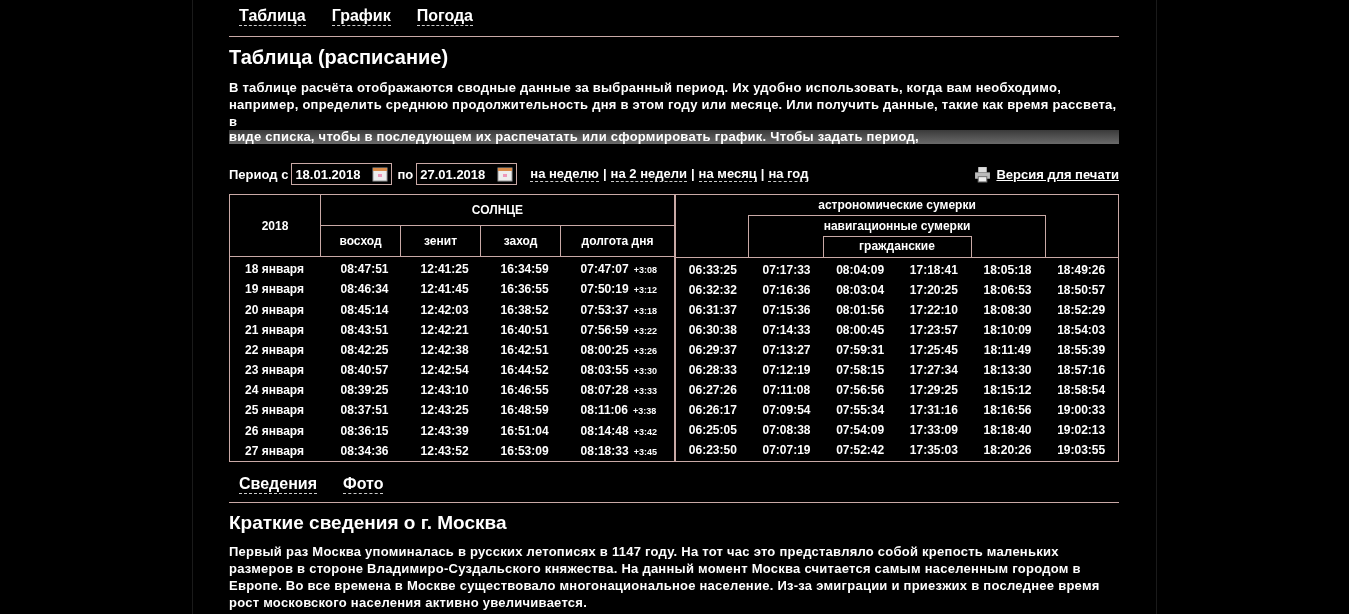  I want to click on table-cell-text: 07:08:38, so click(786, 430).